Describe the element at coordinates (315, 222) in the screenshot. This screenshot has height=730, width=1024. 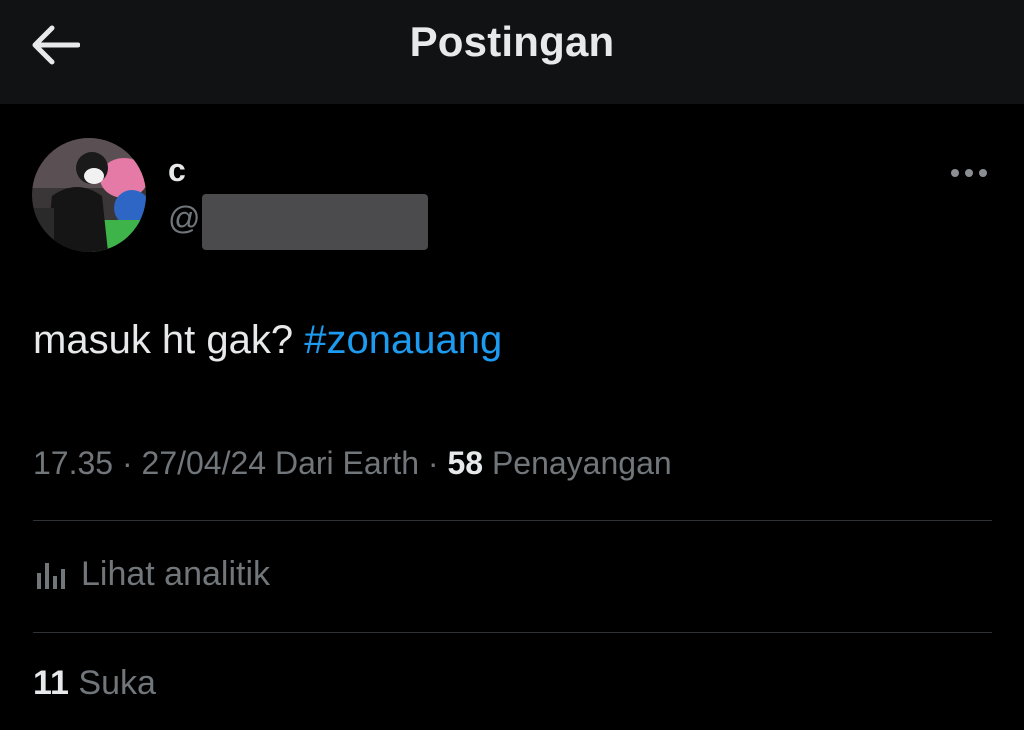
I see `redacted-handle` at that location.